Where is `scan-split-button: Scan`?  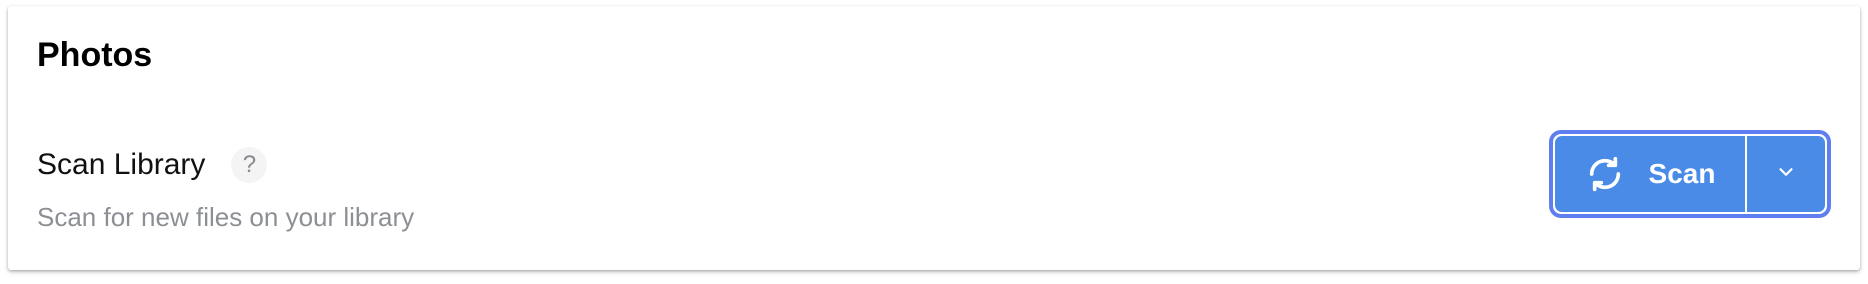
scan-split-button: Scan is located at coordinates (1690, 174).